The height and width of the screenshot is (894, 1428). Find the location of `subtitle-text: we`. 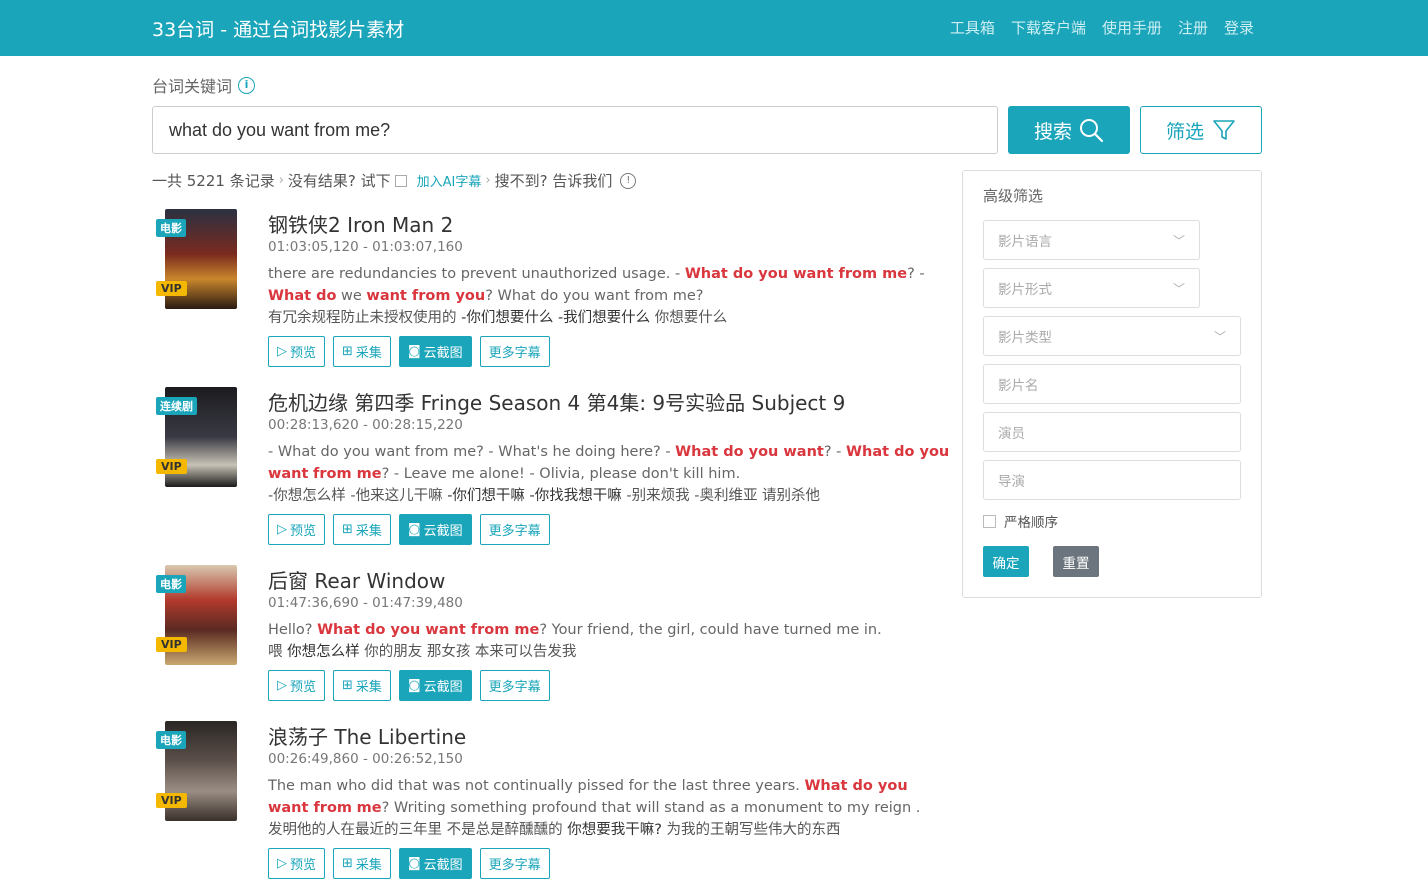

subtitle-text: we is located at coordinates (351, 296).